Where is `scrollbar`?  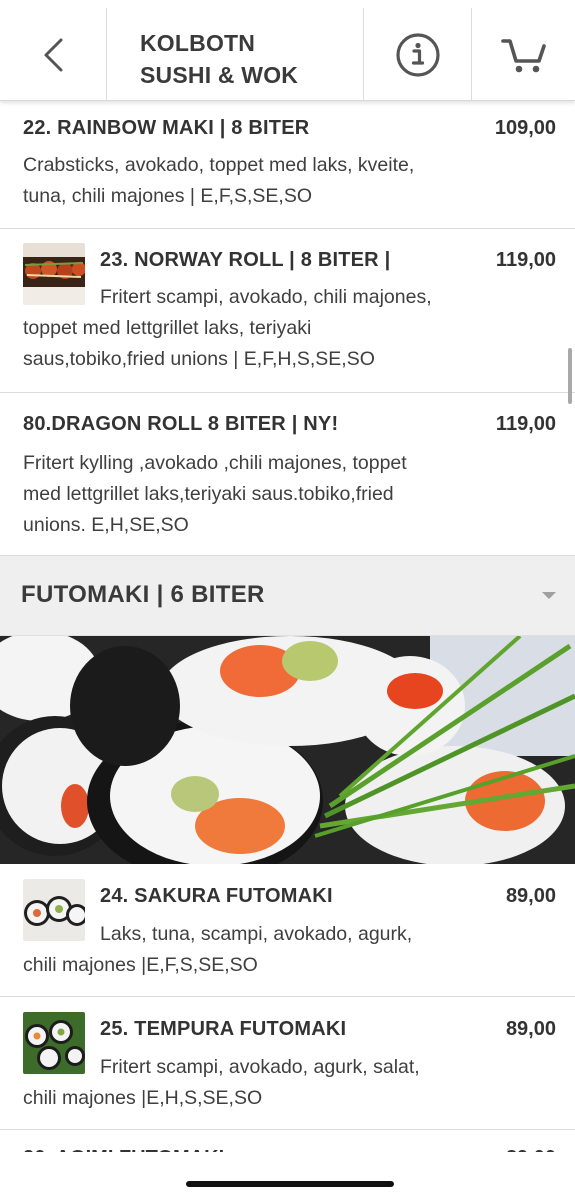 scrollbar is located at coordinates (570, 376).